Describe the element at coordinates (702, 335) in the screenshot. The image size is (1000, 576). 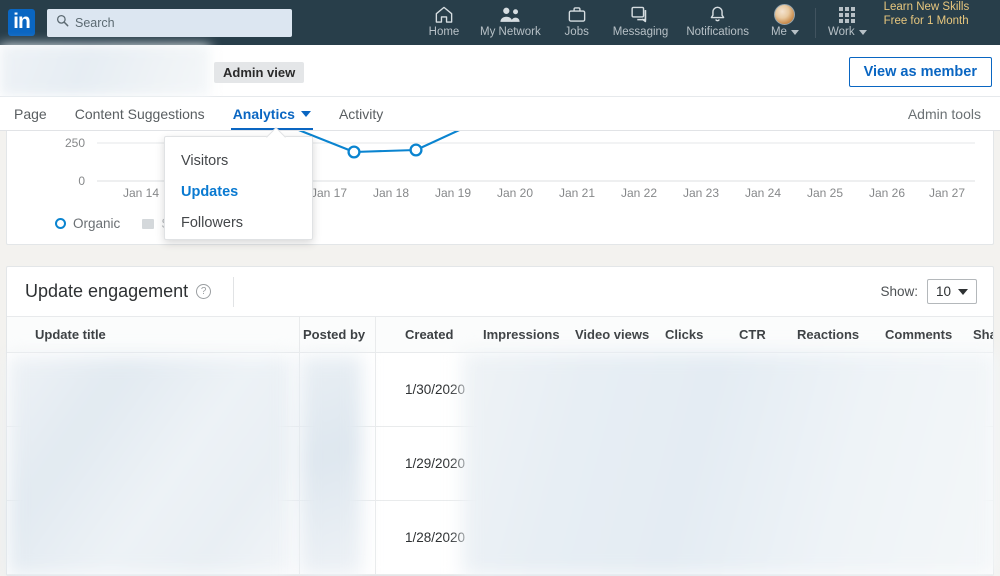
I see `column-header-clicks: Clicks` at that location.